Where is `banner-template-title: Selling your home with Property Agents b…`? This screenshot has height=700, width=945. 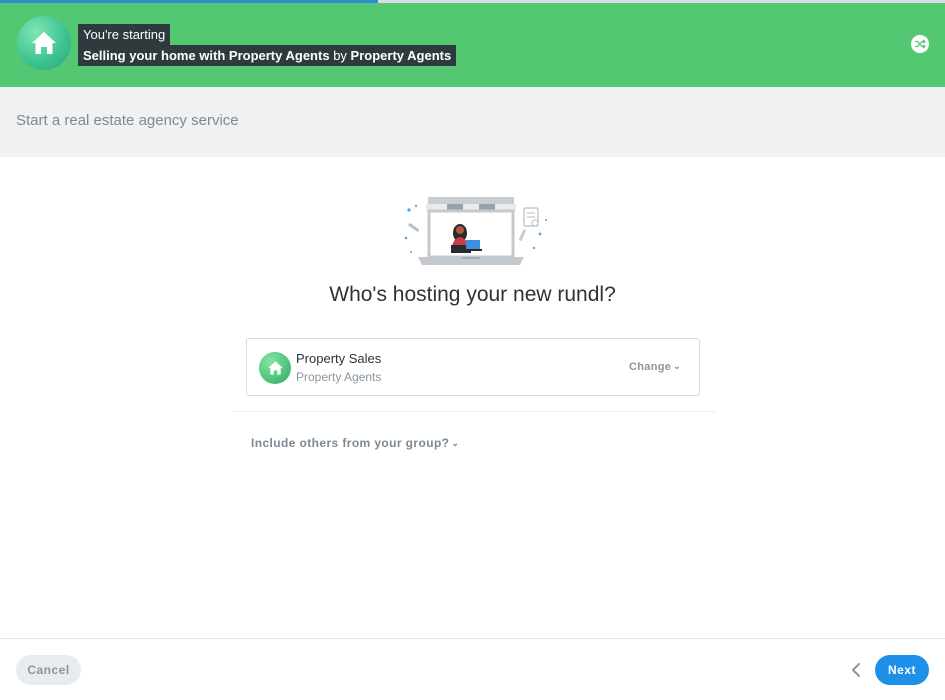 banner-template-title: Selling your home with Property Agents b… is located at coordinates (267, 55).